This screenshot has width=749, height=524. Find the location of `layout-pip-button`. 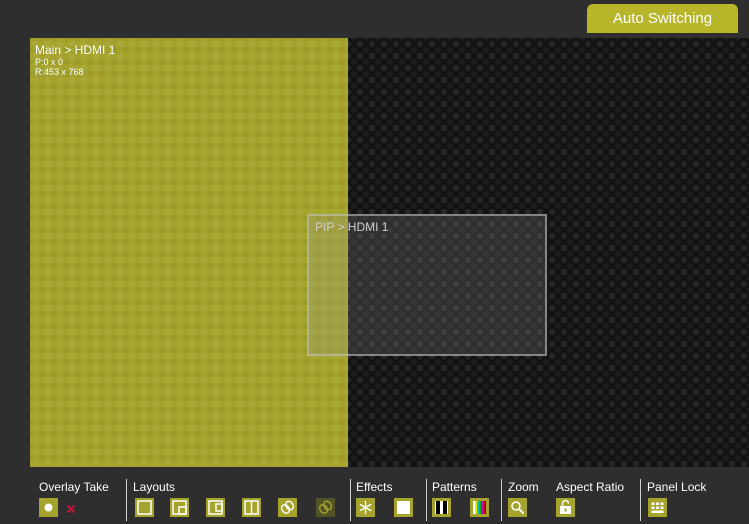

layout-pip-button is located at coordinates (179, 507).